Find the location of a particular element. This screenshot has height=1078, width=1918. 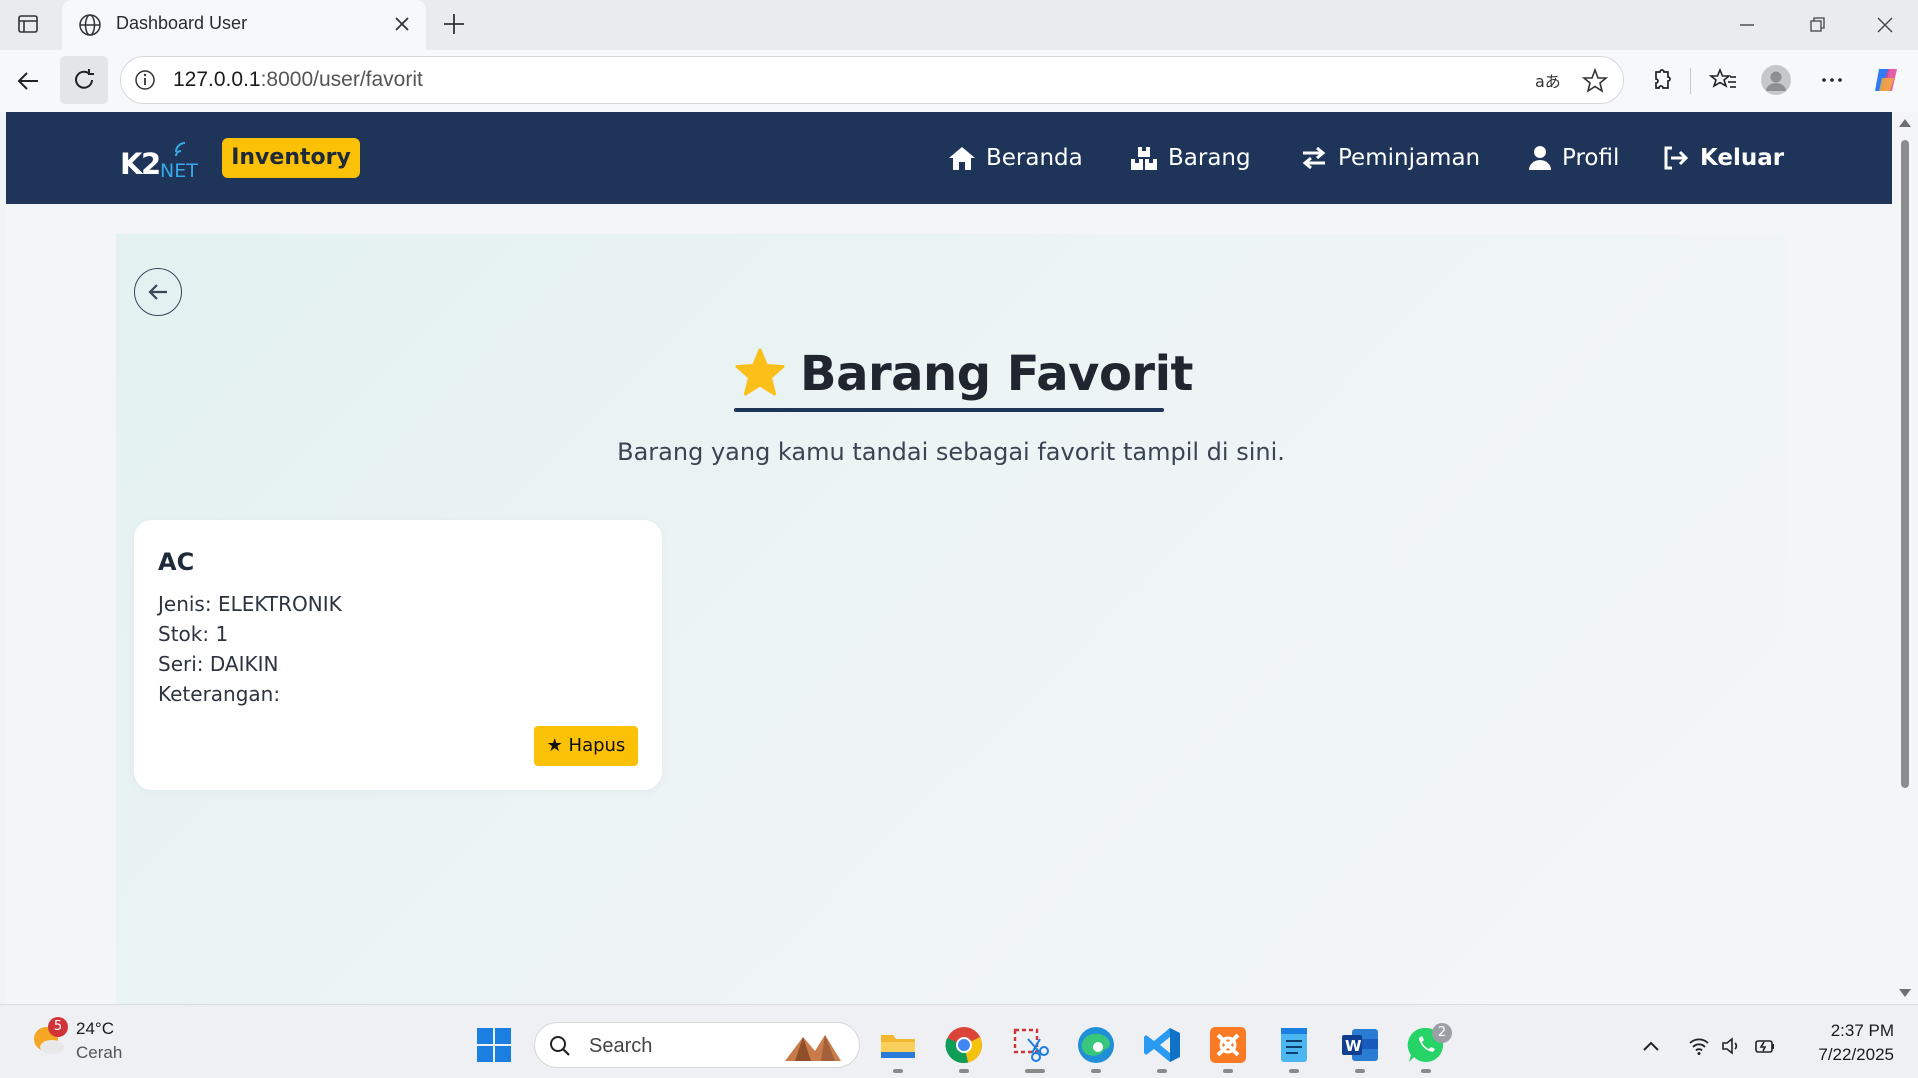

chrome-icon is located at coordinates (964, 1045).